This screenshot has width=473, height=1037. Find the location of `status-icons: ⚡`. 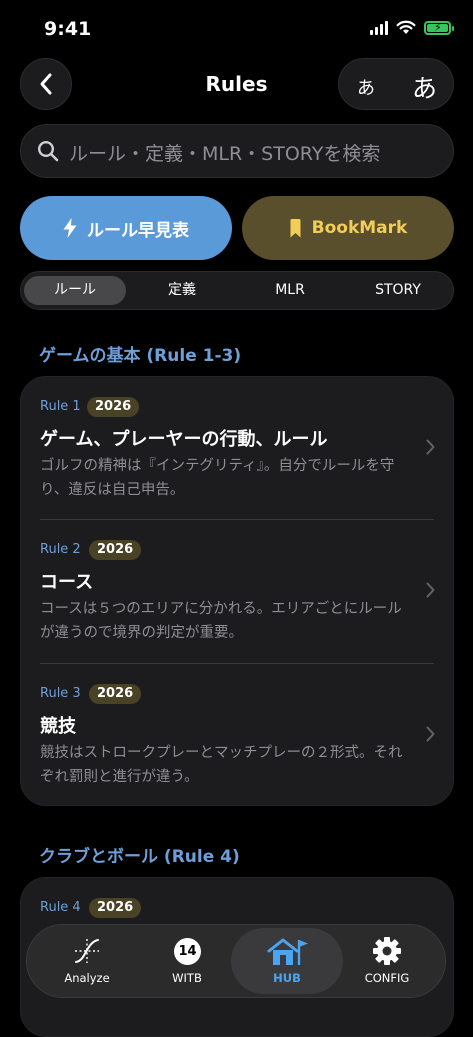

status-icons: ⚡ is located at coordinates (412, 27).